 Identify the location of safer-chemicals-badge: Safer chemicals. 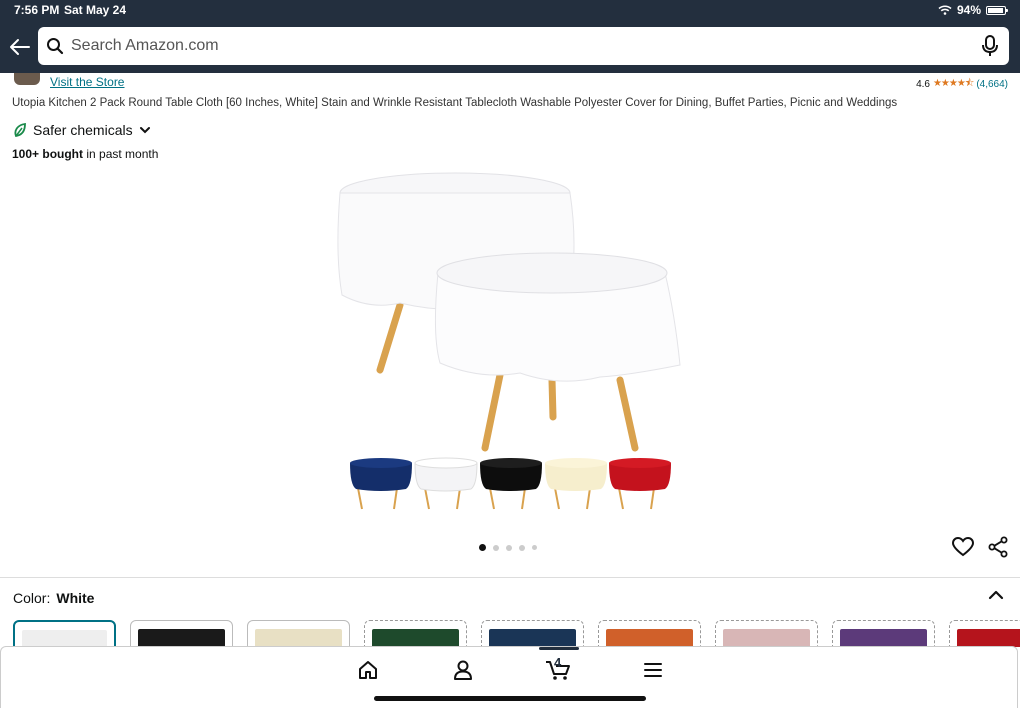
(82, 130).